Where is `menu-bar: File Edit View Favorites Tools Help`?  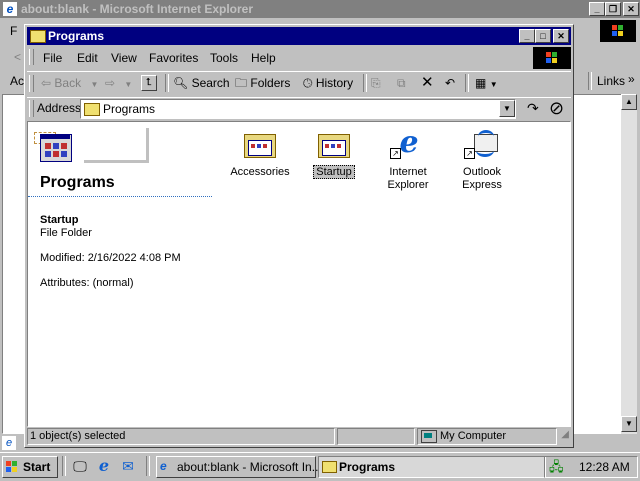
menu-bar: File Edit View Favorites Tools Help is located at coordinates (299, 58).